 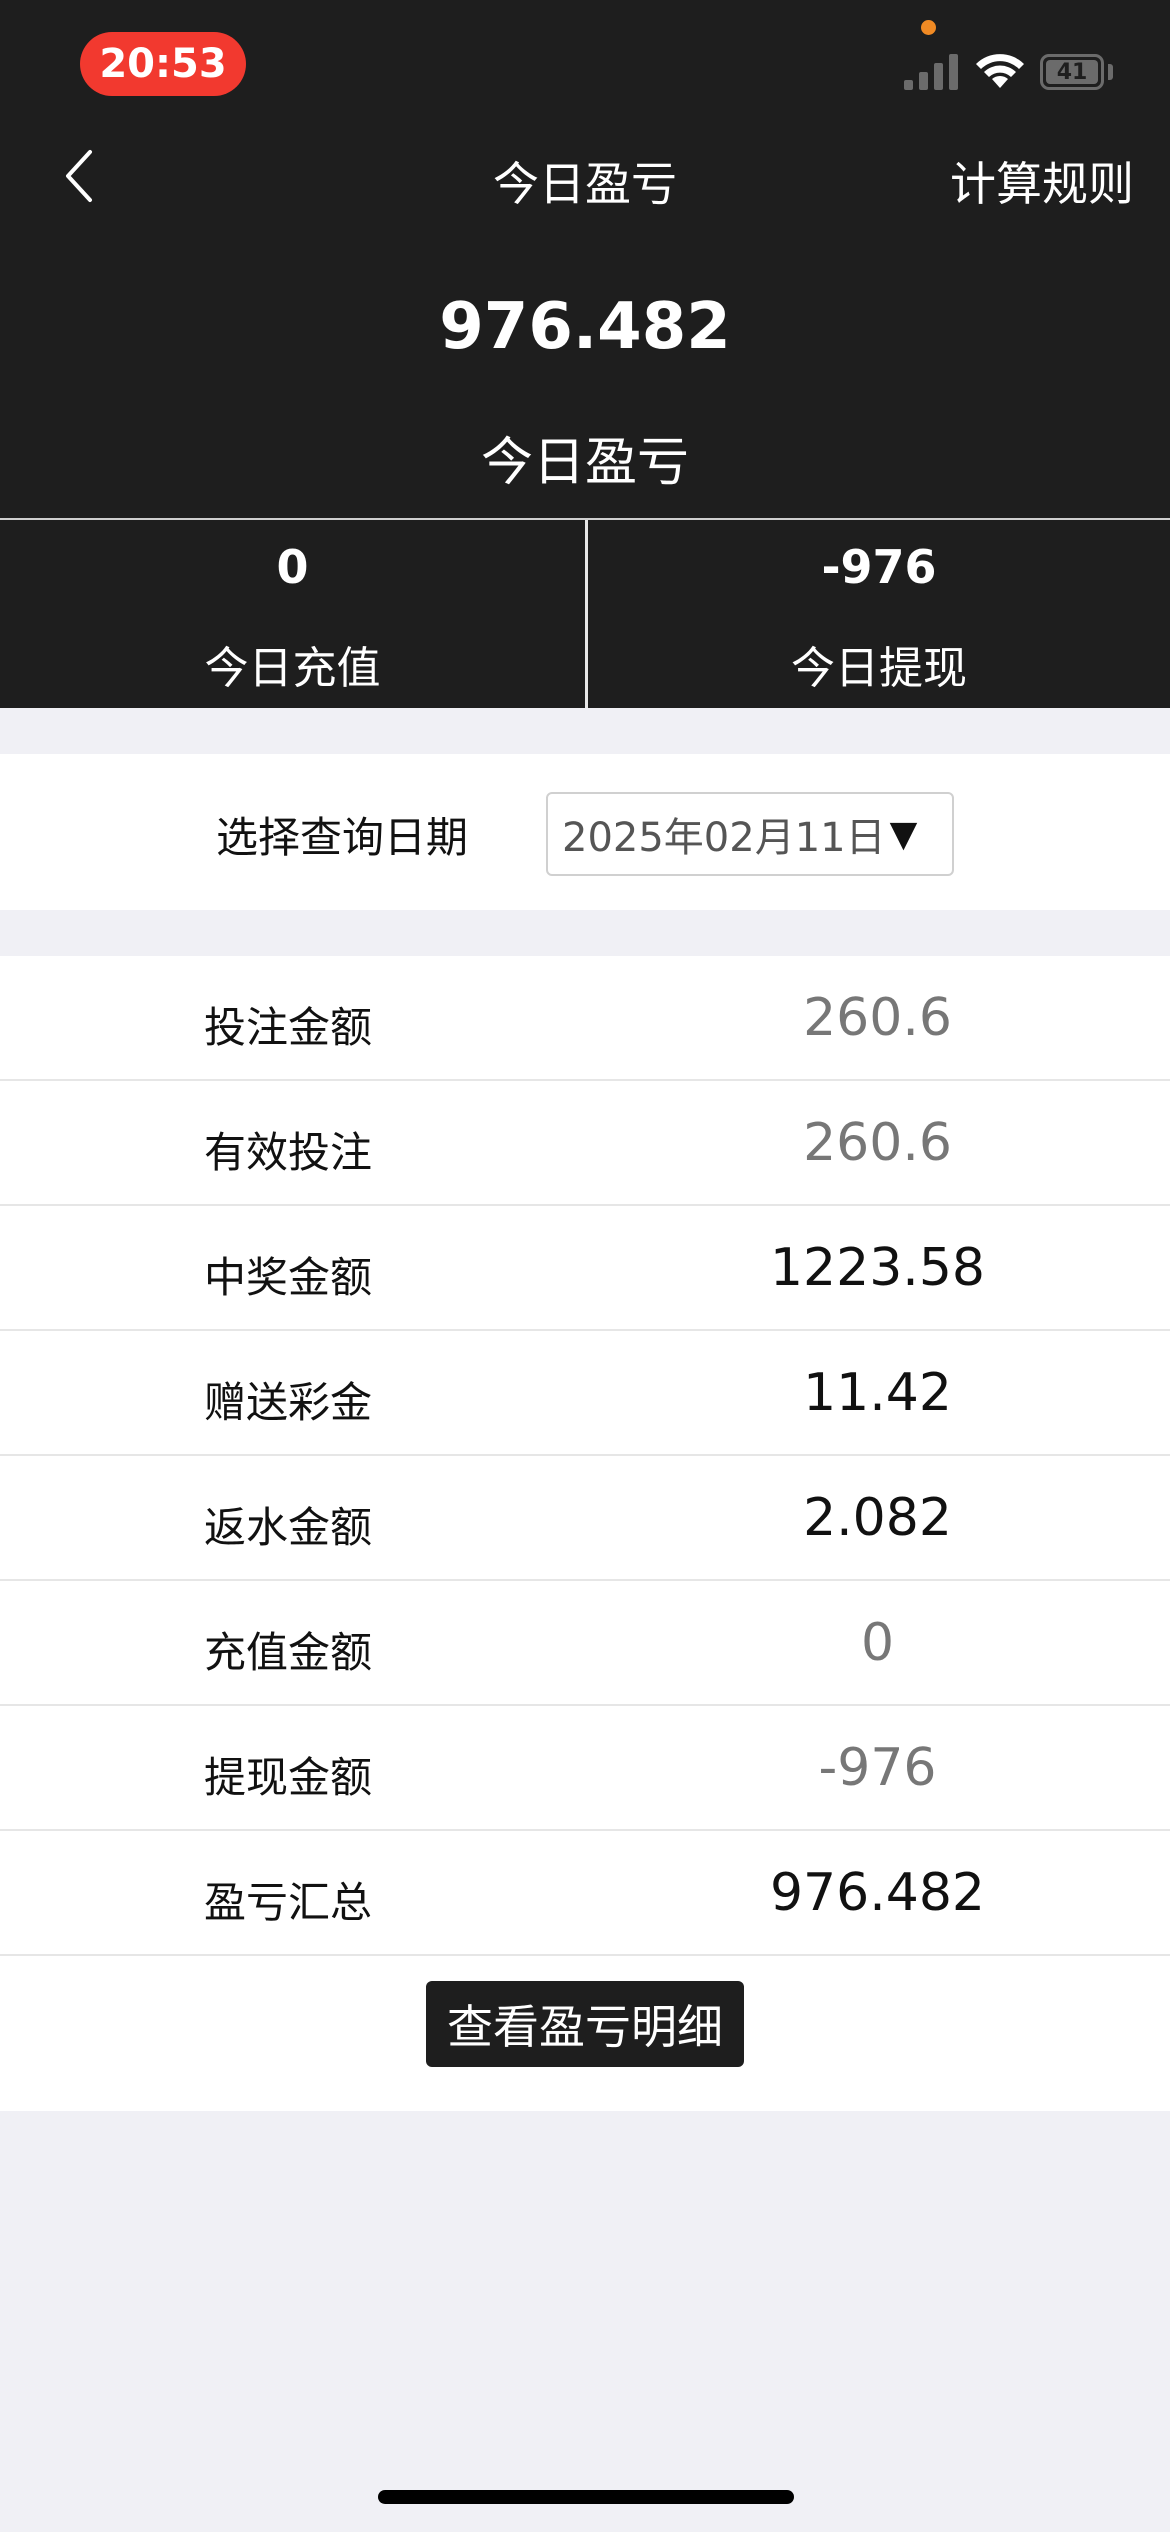 What do you see at coordinates (292, 614) in the screenshot?
I see `stat-recharge: 0 今日充值` at bounding box center [292, 614].